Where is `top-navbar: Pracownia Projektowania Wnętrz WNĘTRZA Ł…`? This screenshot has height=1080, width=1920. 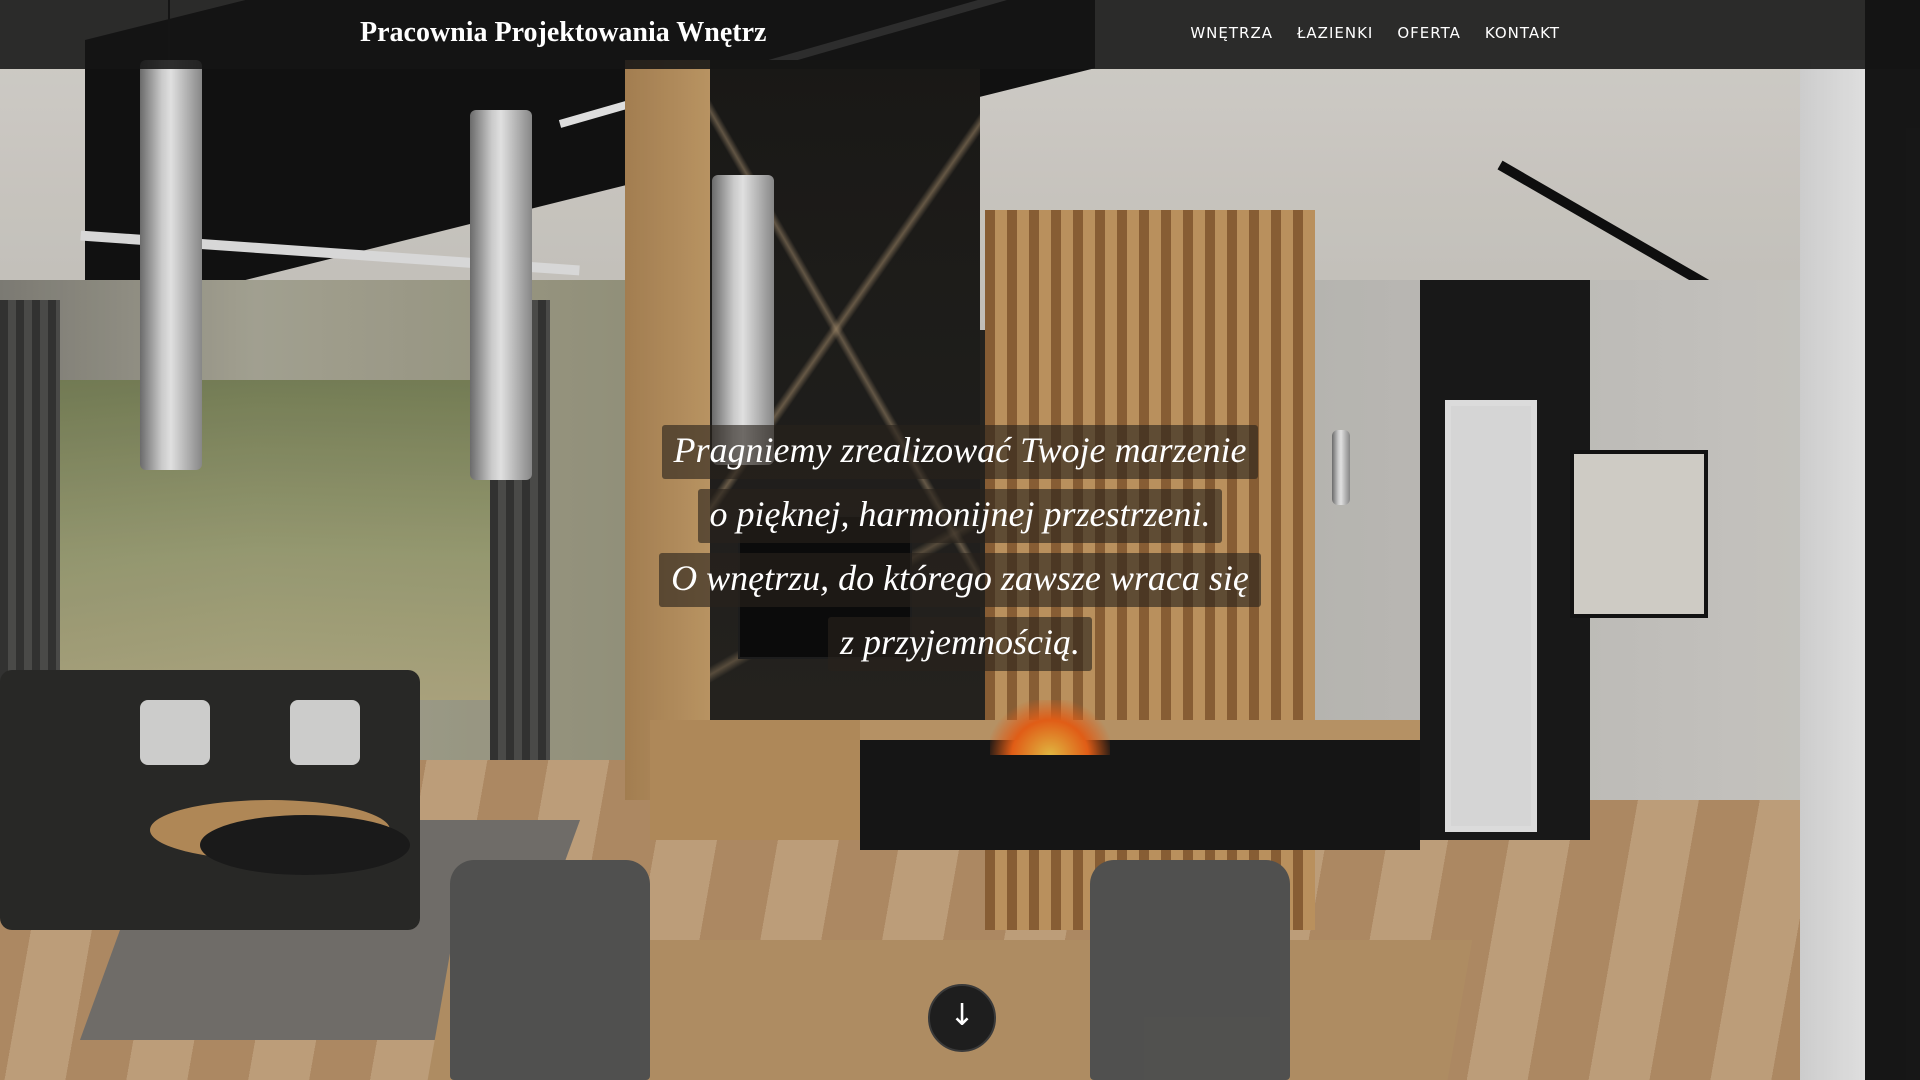 top-navbar: Pracownia Projektowania Wnętrz WNĘTRZA Ł… is located at coordinates (960, 34).